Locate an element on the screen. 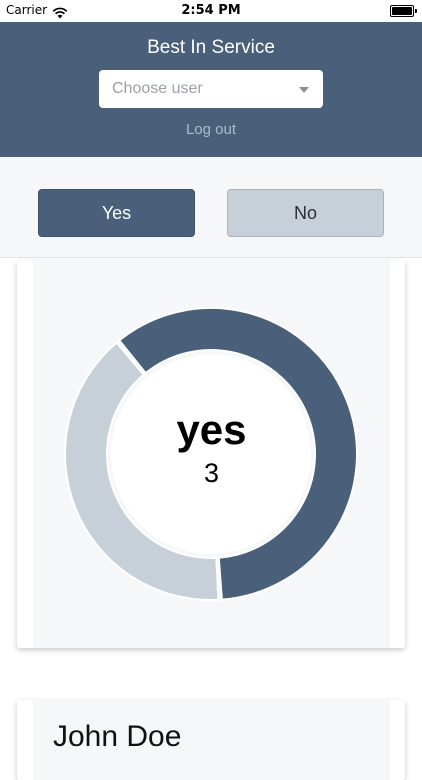 The height and width of the screenshot is (780, 422). no-button: No is located at coordinates (305, 213).